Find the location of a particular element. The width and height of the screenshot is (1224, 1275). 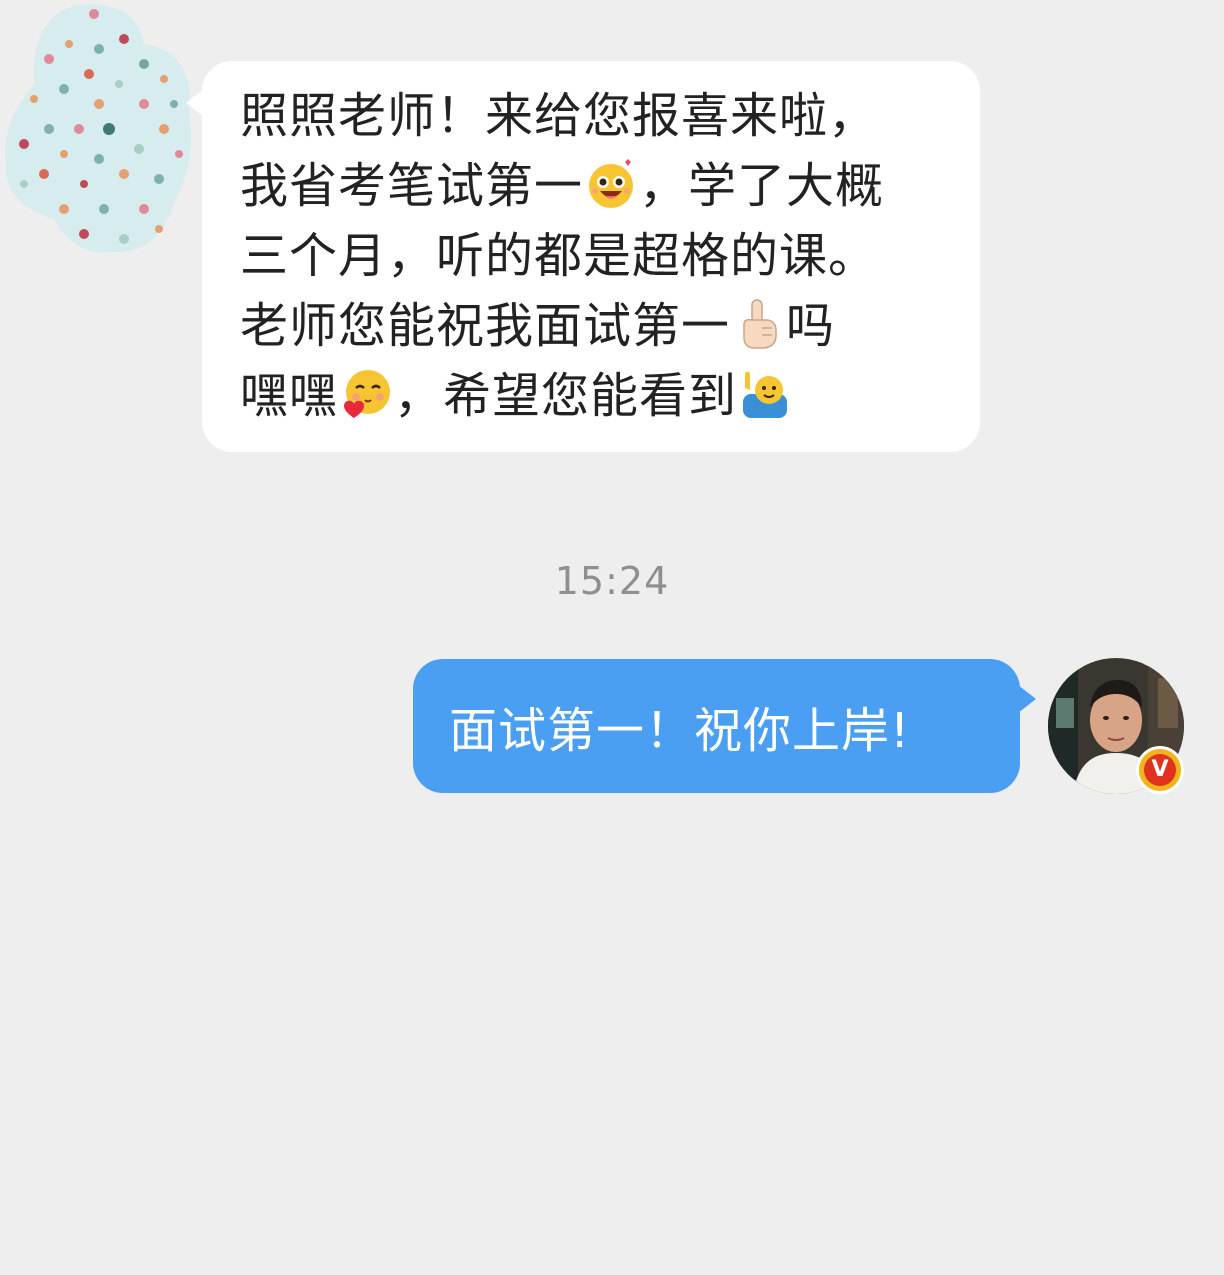

message-text-segment: 三个月，听的都是超格的课。 is located at coordinates (559, 256).